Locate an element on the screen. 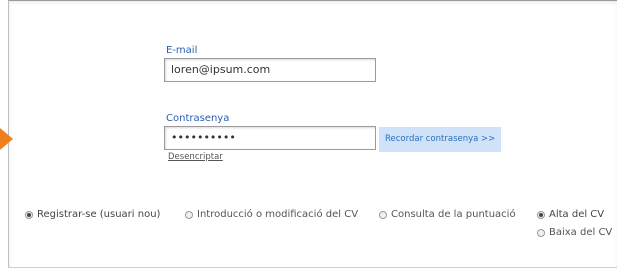  consult-radio is located at coordinates (383, 215).